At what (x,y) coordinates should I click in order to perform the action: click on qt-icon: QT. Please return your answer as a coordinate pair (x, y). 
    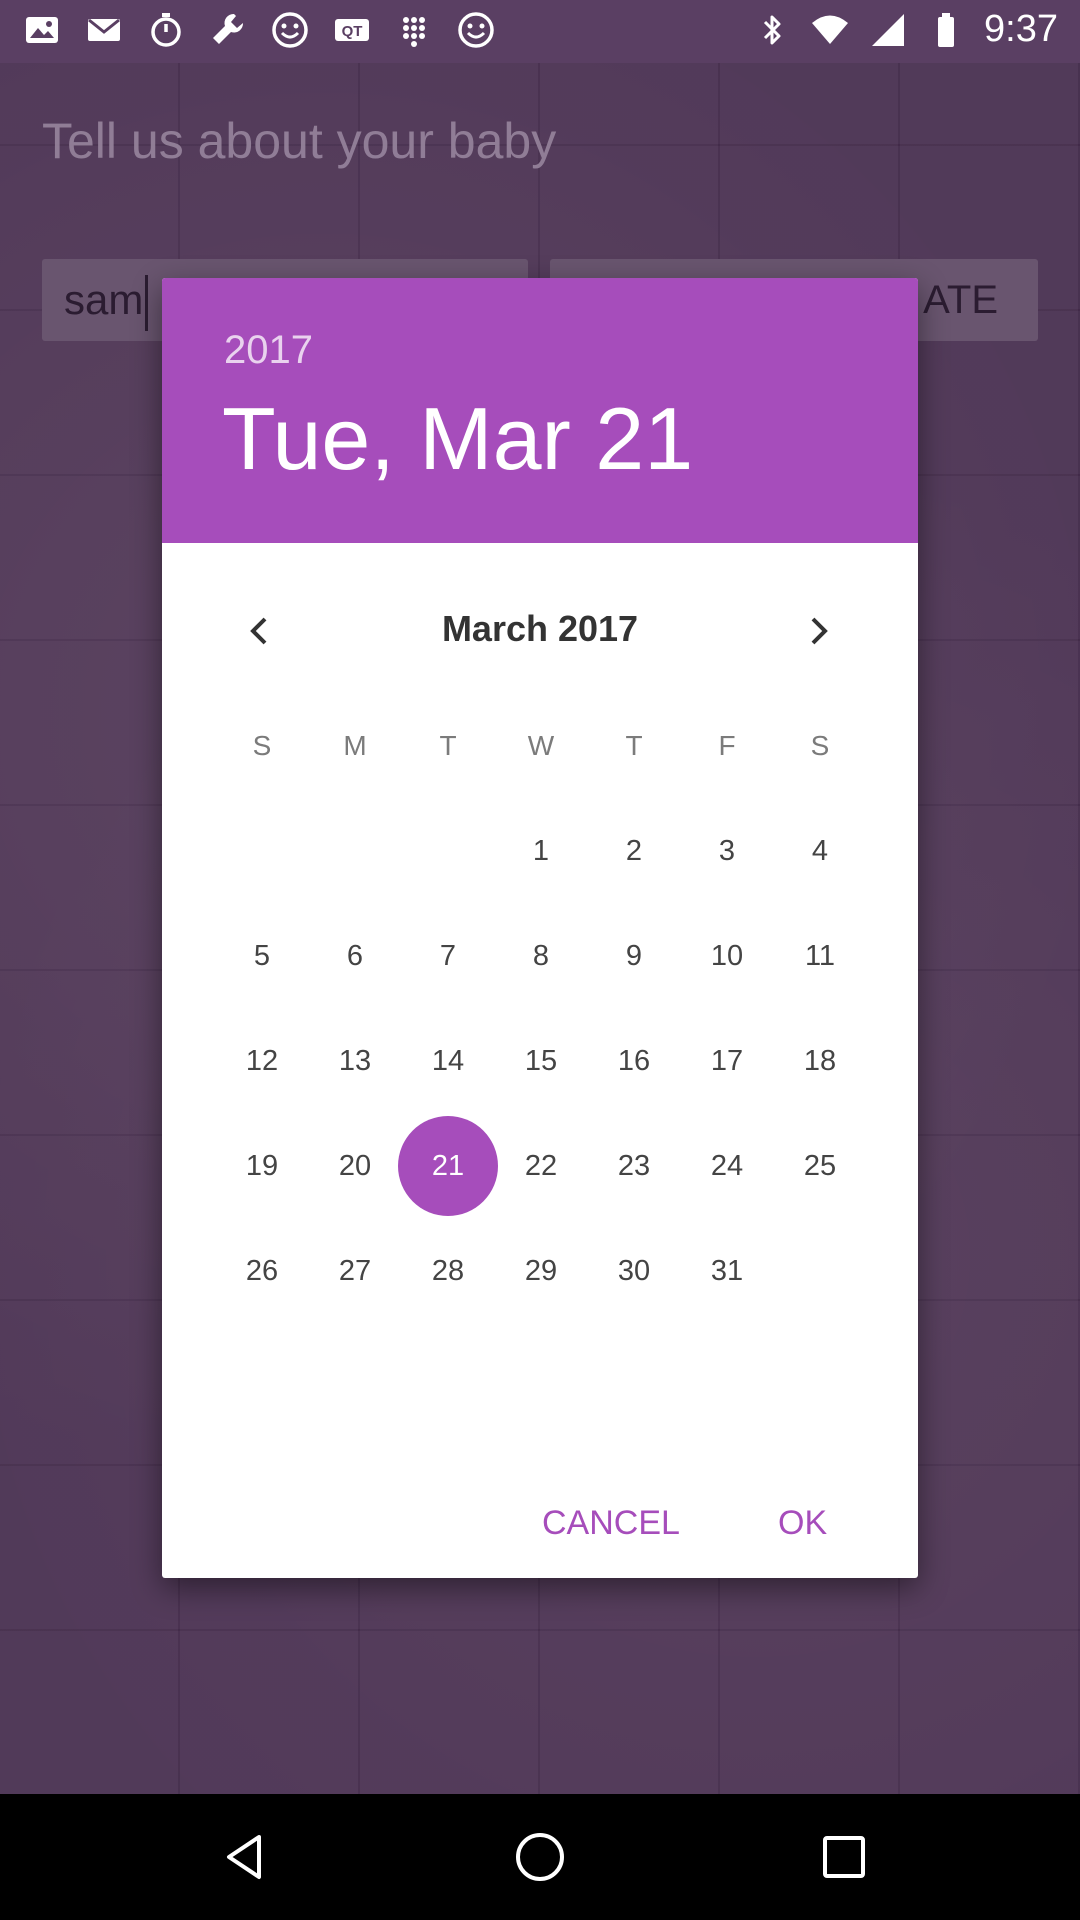
    Looking at the image, I should click on (352, 30).